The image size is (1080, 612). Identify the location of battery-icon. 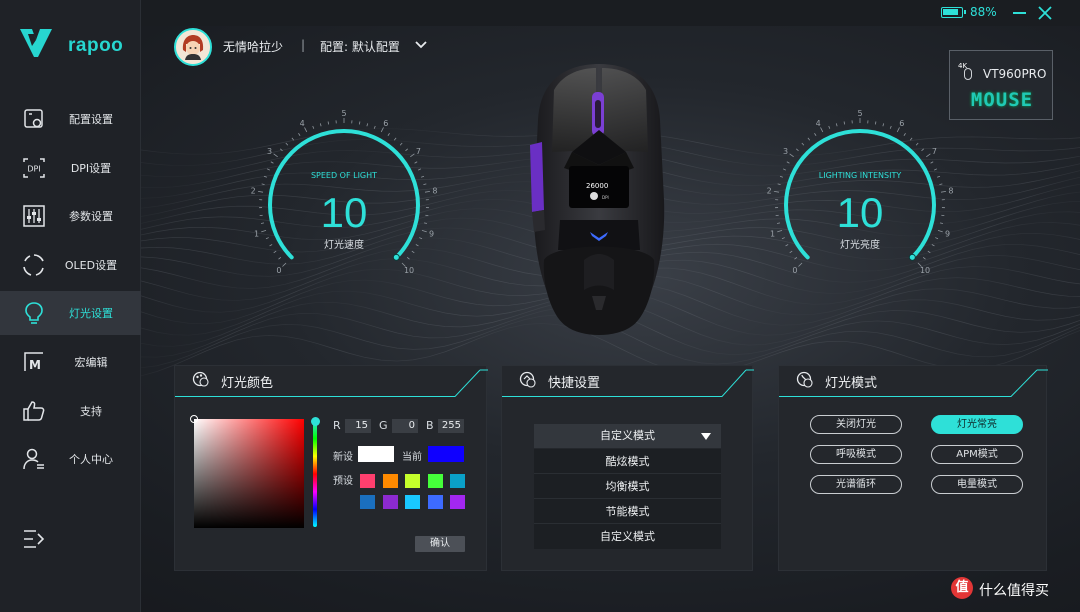
(953, 12).